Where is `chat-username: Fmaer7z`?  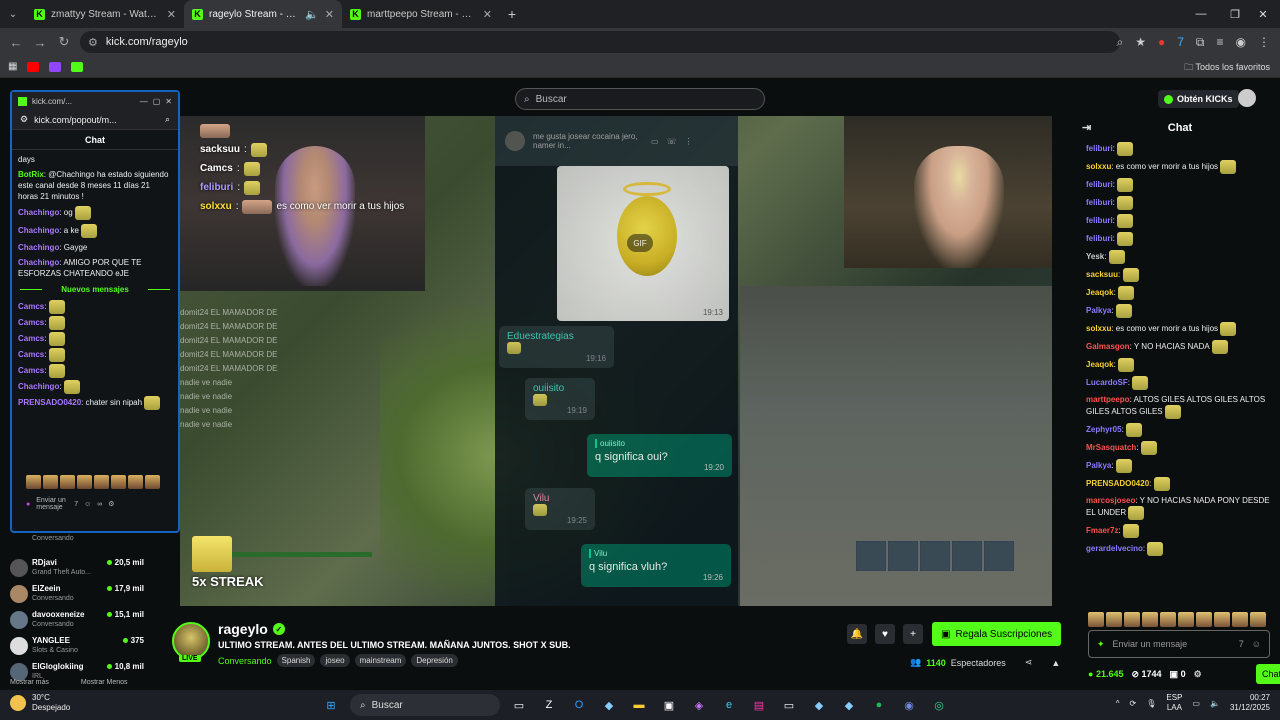
chat-username: Fmaer7z is located at coordinates (1102, 530).